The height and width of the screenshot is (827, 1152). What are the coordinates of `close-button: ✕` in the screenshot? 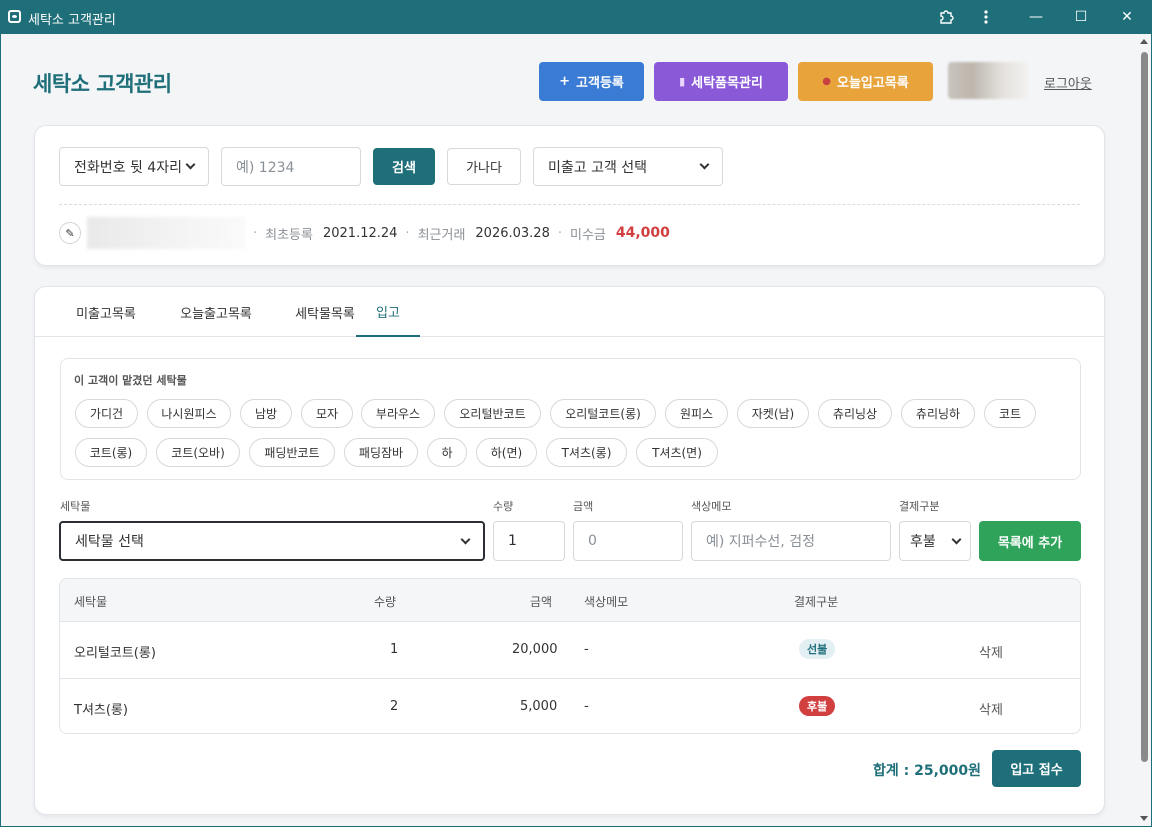 It's located at (1127, 17).